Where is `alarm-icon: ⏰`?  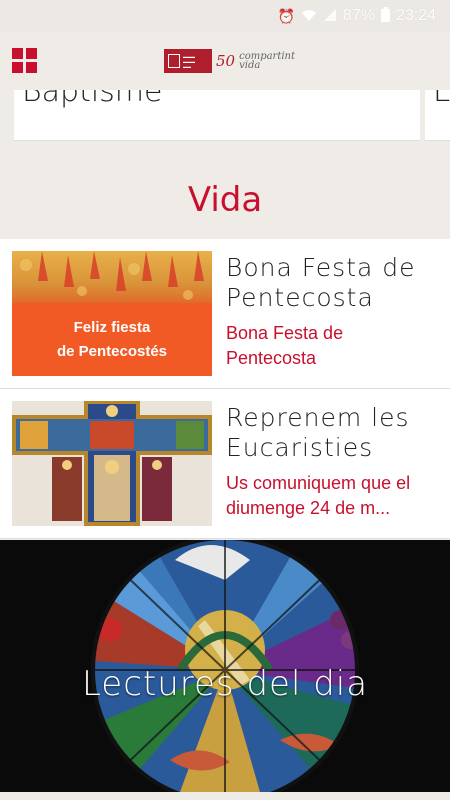 alarm-icon: ⏰ is located at coordinates (286, 15).